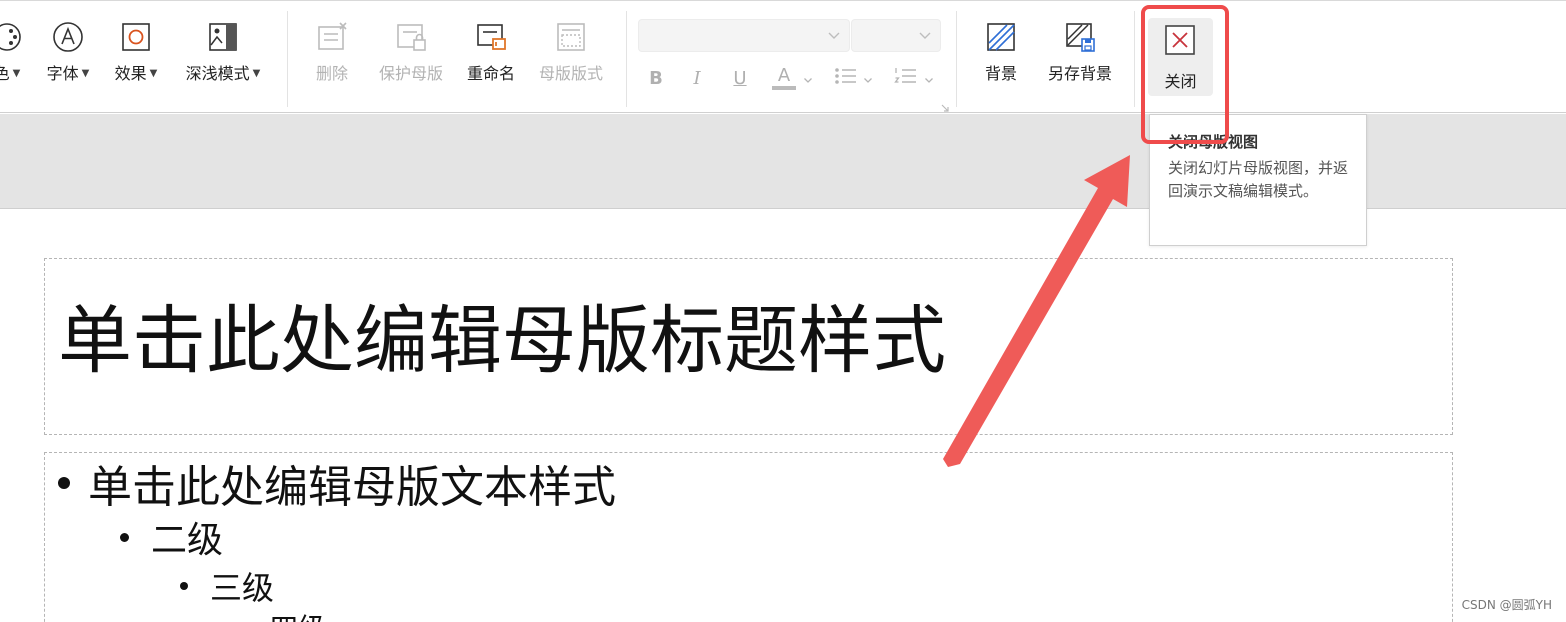 This screenshot has width=1566, height=622. What do you see at coordinates (1001, 57) in the screenshot?
I see `background-button: 背景` at bounding box center [1001, 57].